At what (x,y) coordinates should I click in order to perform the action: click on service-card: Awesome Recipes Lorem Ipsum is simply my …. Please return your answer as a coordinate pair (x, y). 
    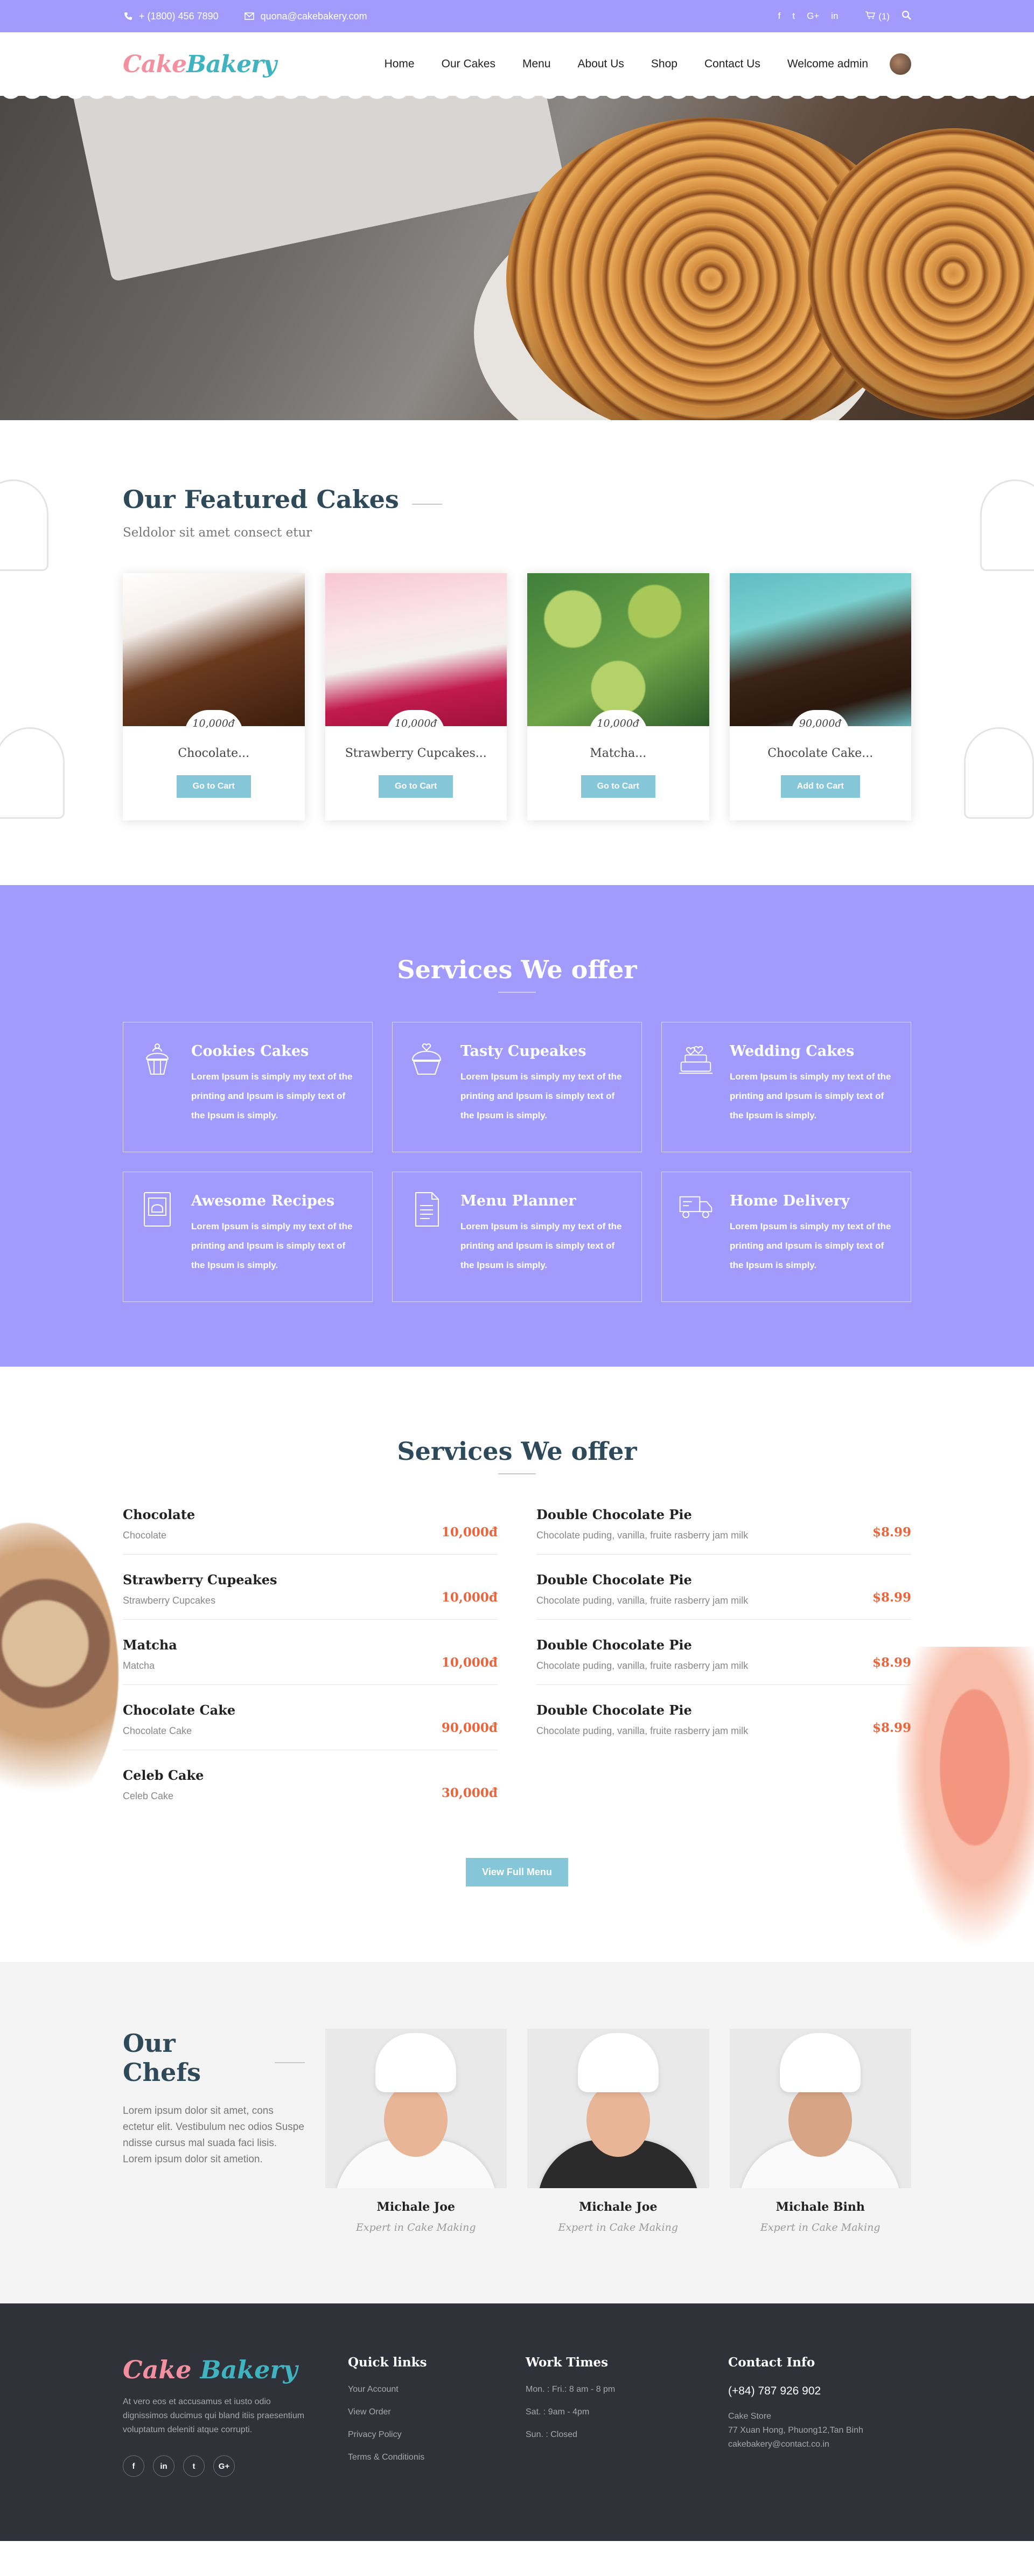
    Looking at the image, I should click on (248, 1237).